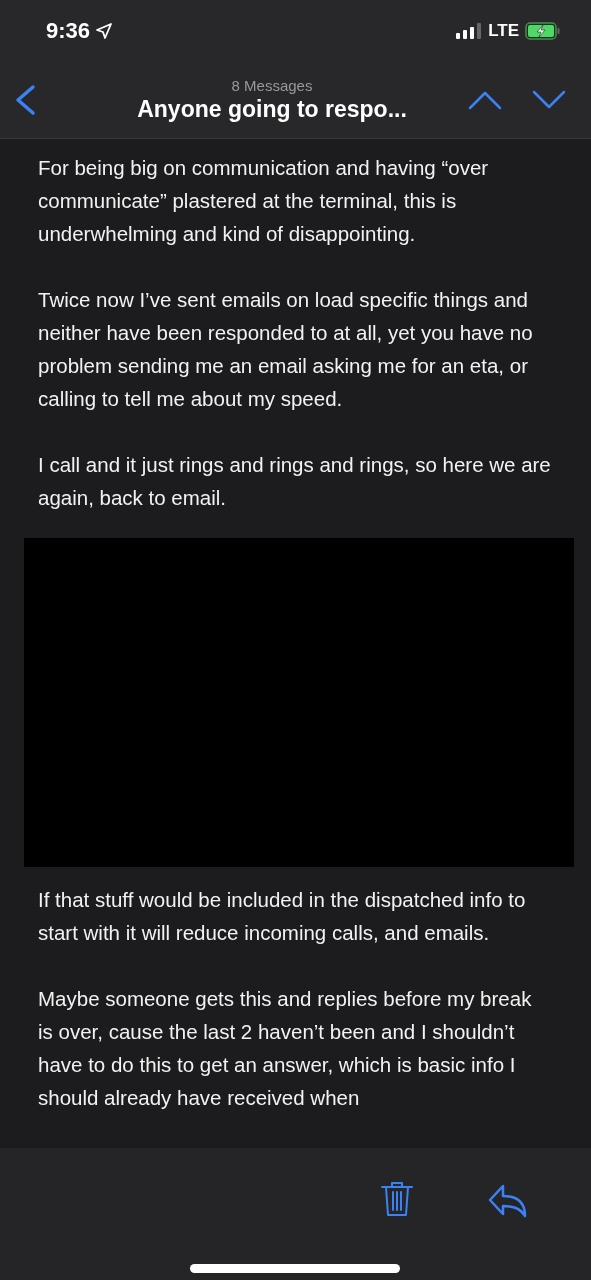  What do you see at coordinates (25, 100) in the screenshot?
I see `back-icon` at bounding box center [25, 100].